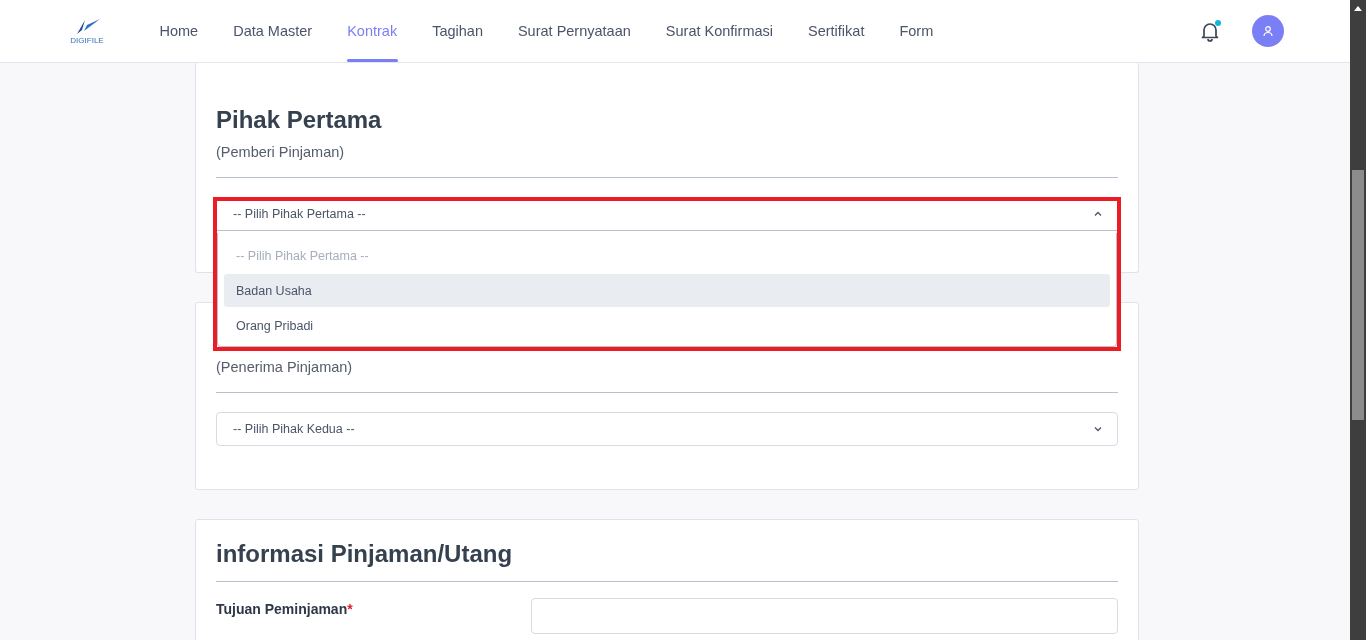 This screenshot has width=1366, height=640. Describe the element at coordinates (836, 31) in the screenshot. I see `nav-tab: Sertifikat` at that location.